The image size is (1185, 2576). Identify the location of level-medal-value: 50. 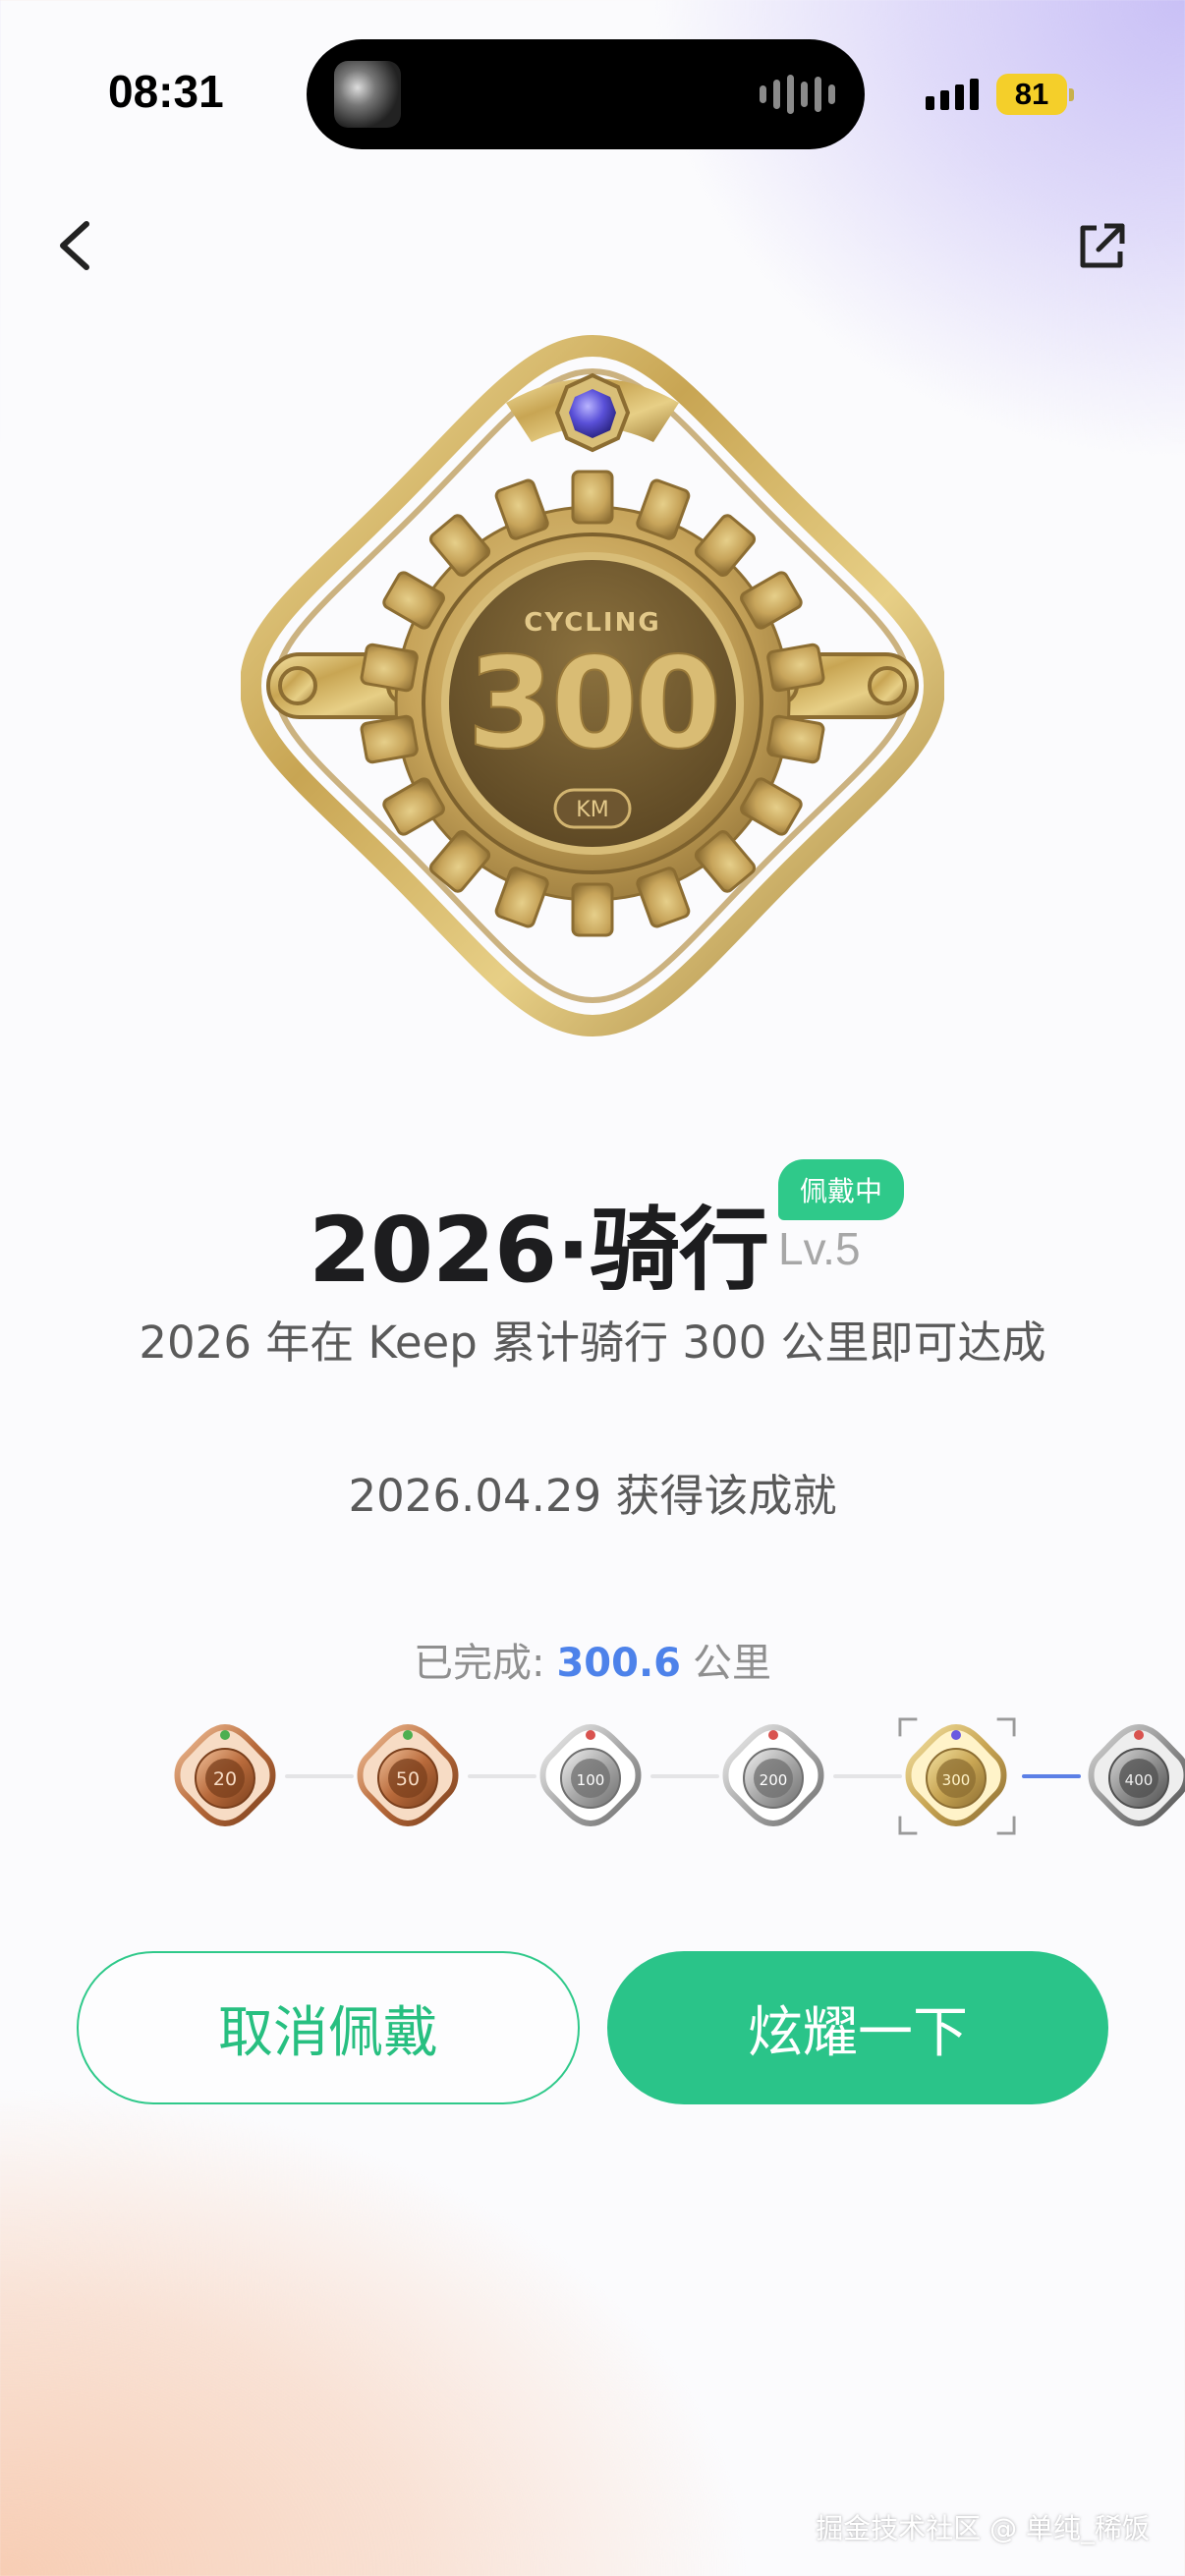
(408, 1779).